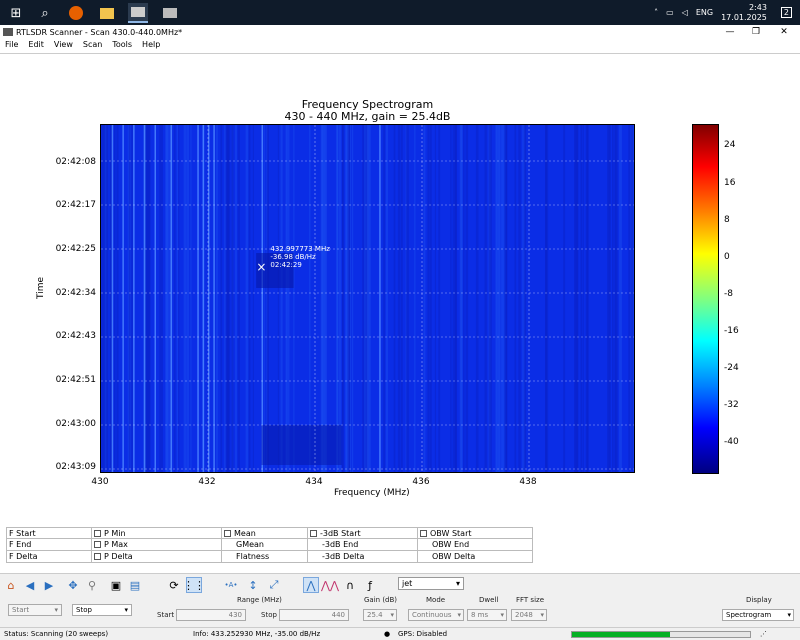 Image resolution: width=800 pixels, height=640 pixels. What do you see at coordinates (363, 533) in the screenshot?
I see `meas-3db-row: -3dB Start` at bounding box center [363, 533].